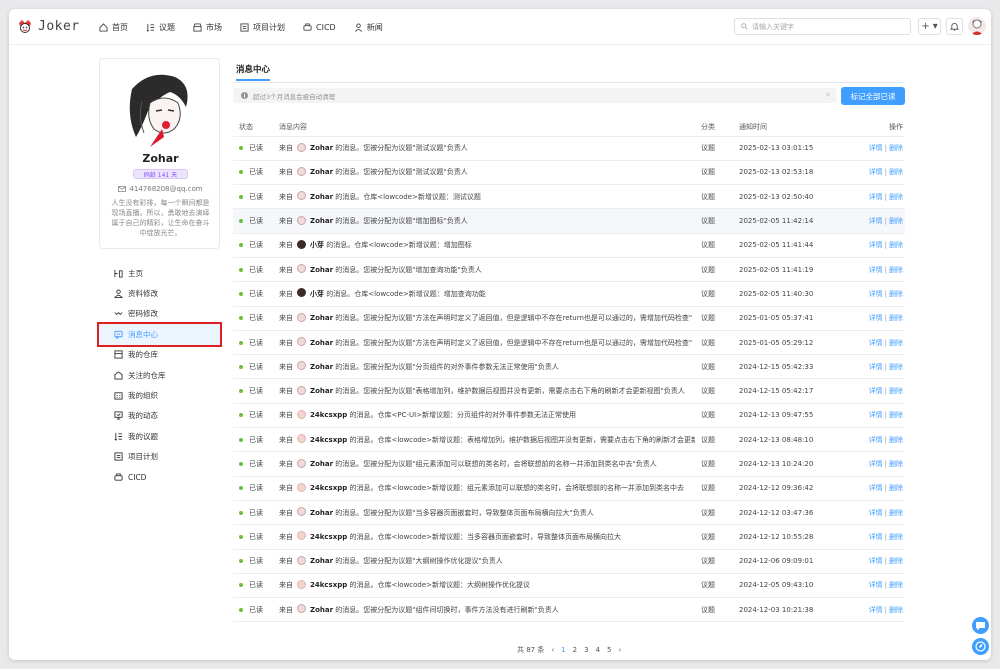  Describe the element at coordinates (159, 416) in the screenshot. I see `sidebar-item-my-activity: 我的动态` at that location.